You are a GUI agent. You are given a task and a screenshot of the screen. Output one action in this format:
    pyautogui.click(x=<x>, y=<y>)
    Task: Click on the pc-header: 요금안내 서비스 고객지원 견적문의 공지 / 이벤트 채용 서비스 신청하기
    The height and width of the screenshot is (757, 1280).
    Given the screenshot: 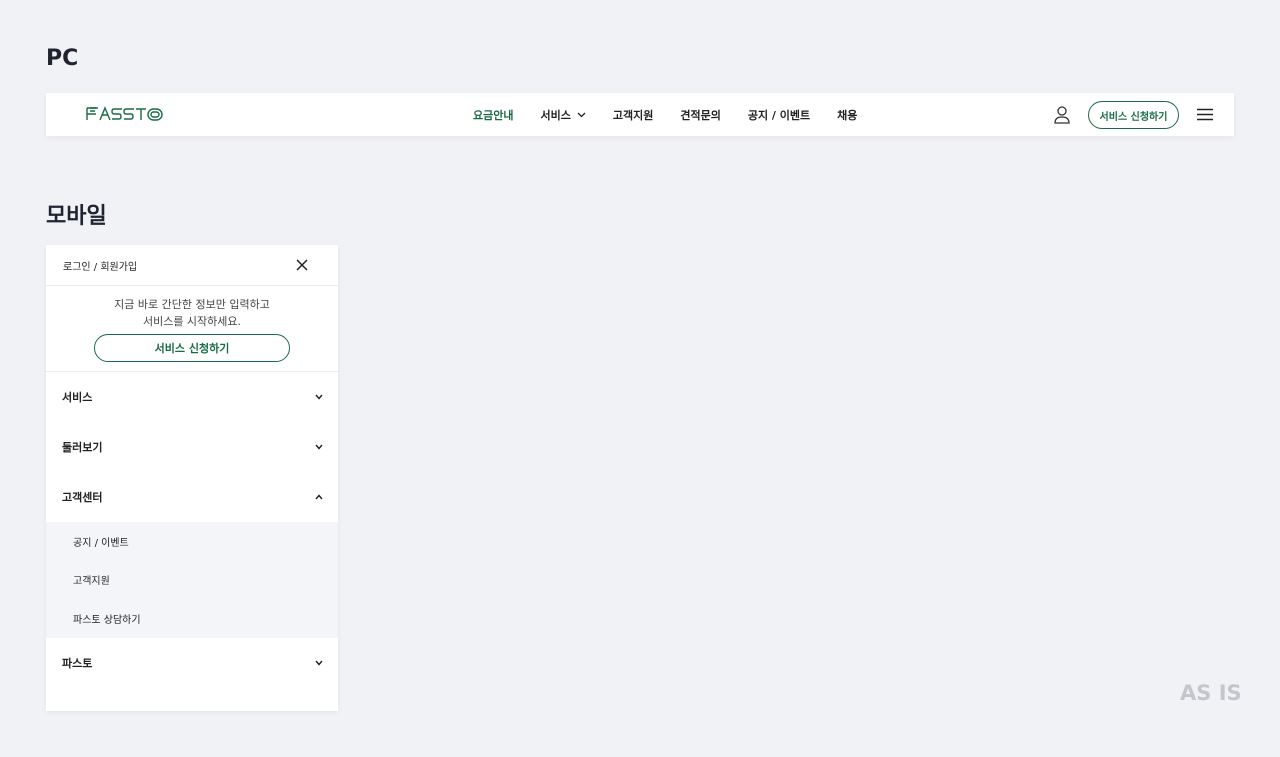 What is the action you would take?
    pyautogui.click(x=640, y=114)
    